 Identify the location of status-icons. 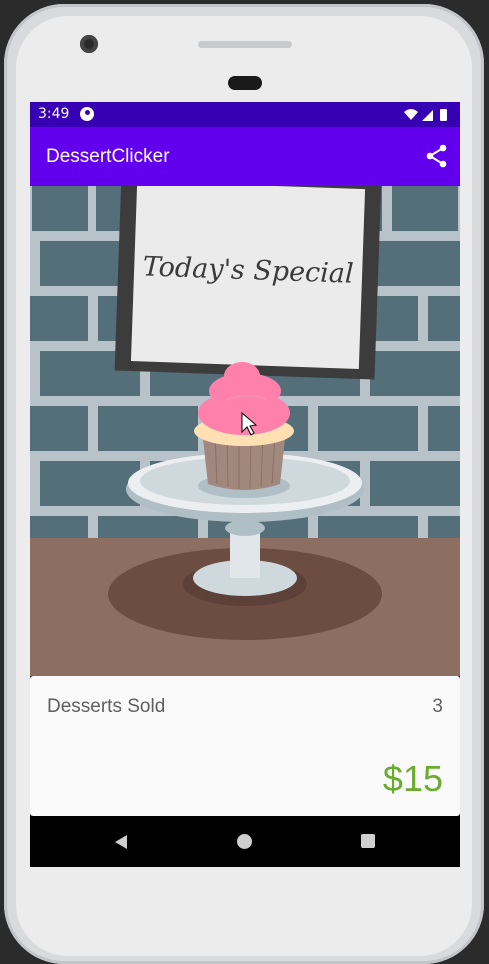
(425, 115).